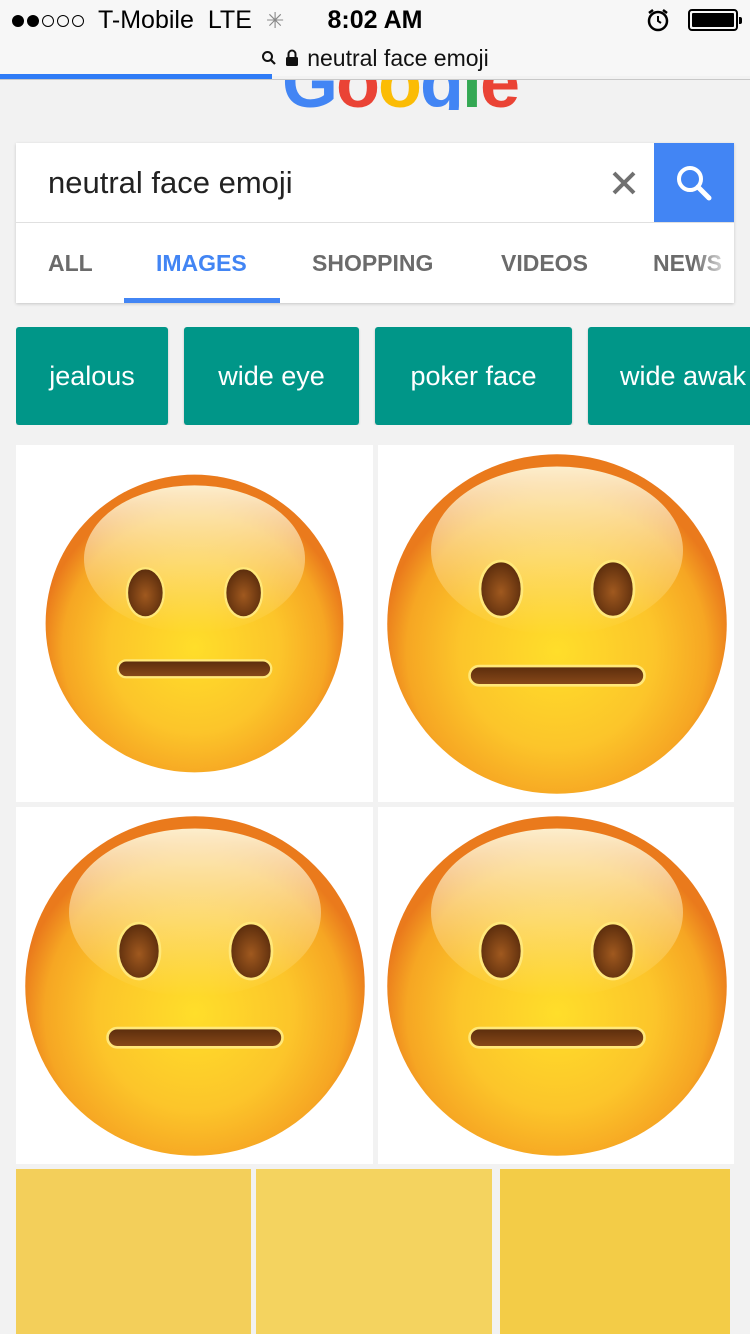  I want to click on search-card: ALL IMAGES SHOPPING VIDEOS NEWS, so click(375, 223).